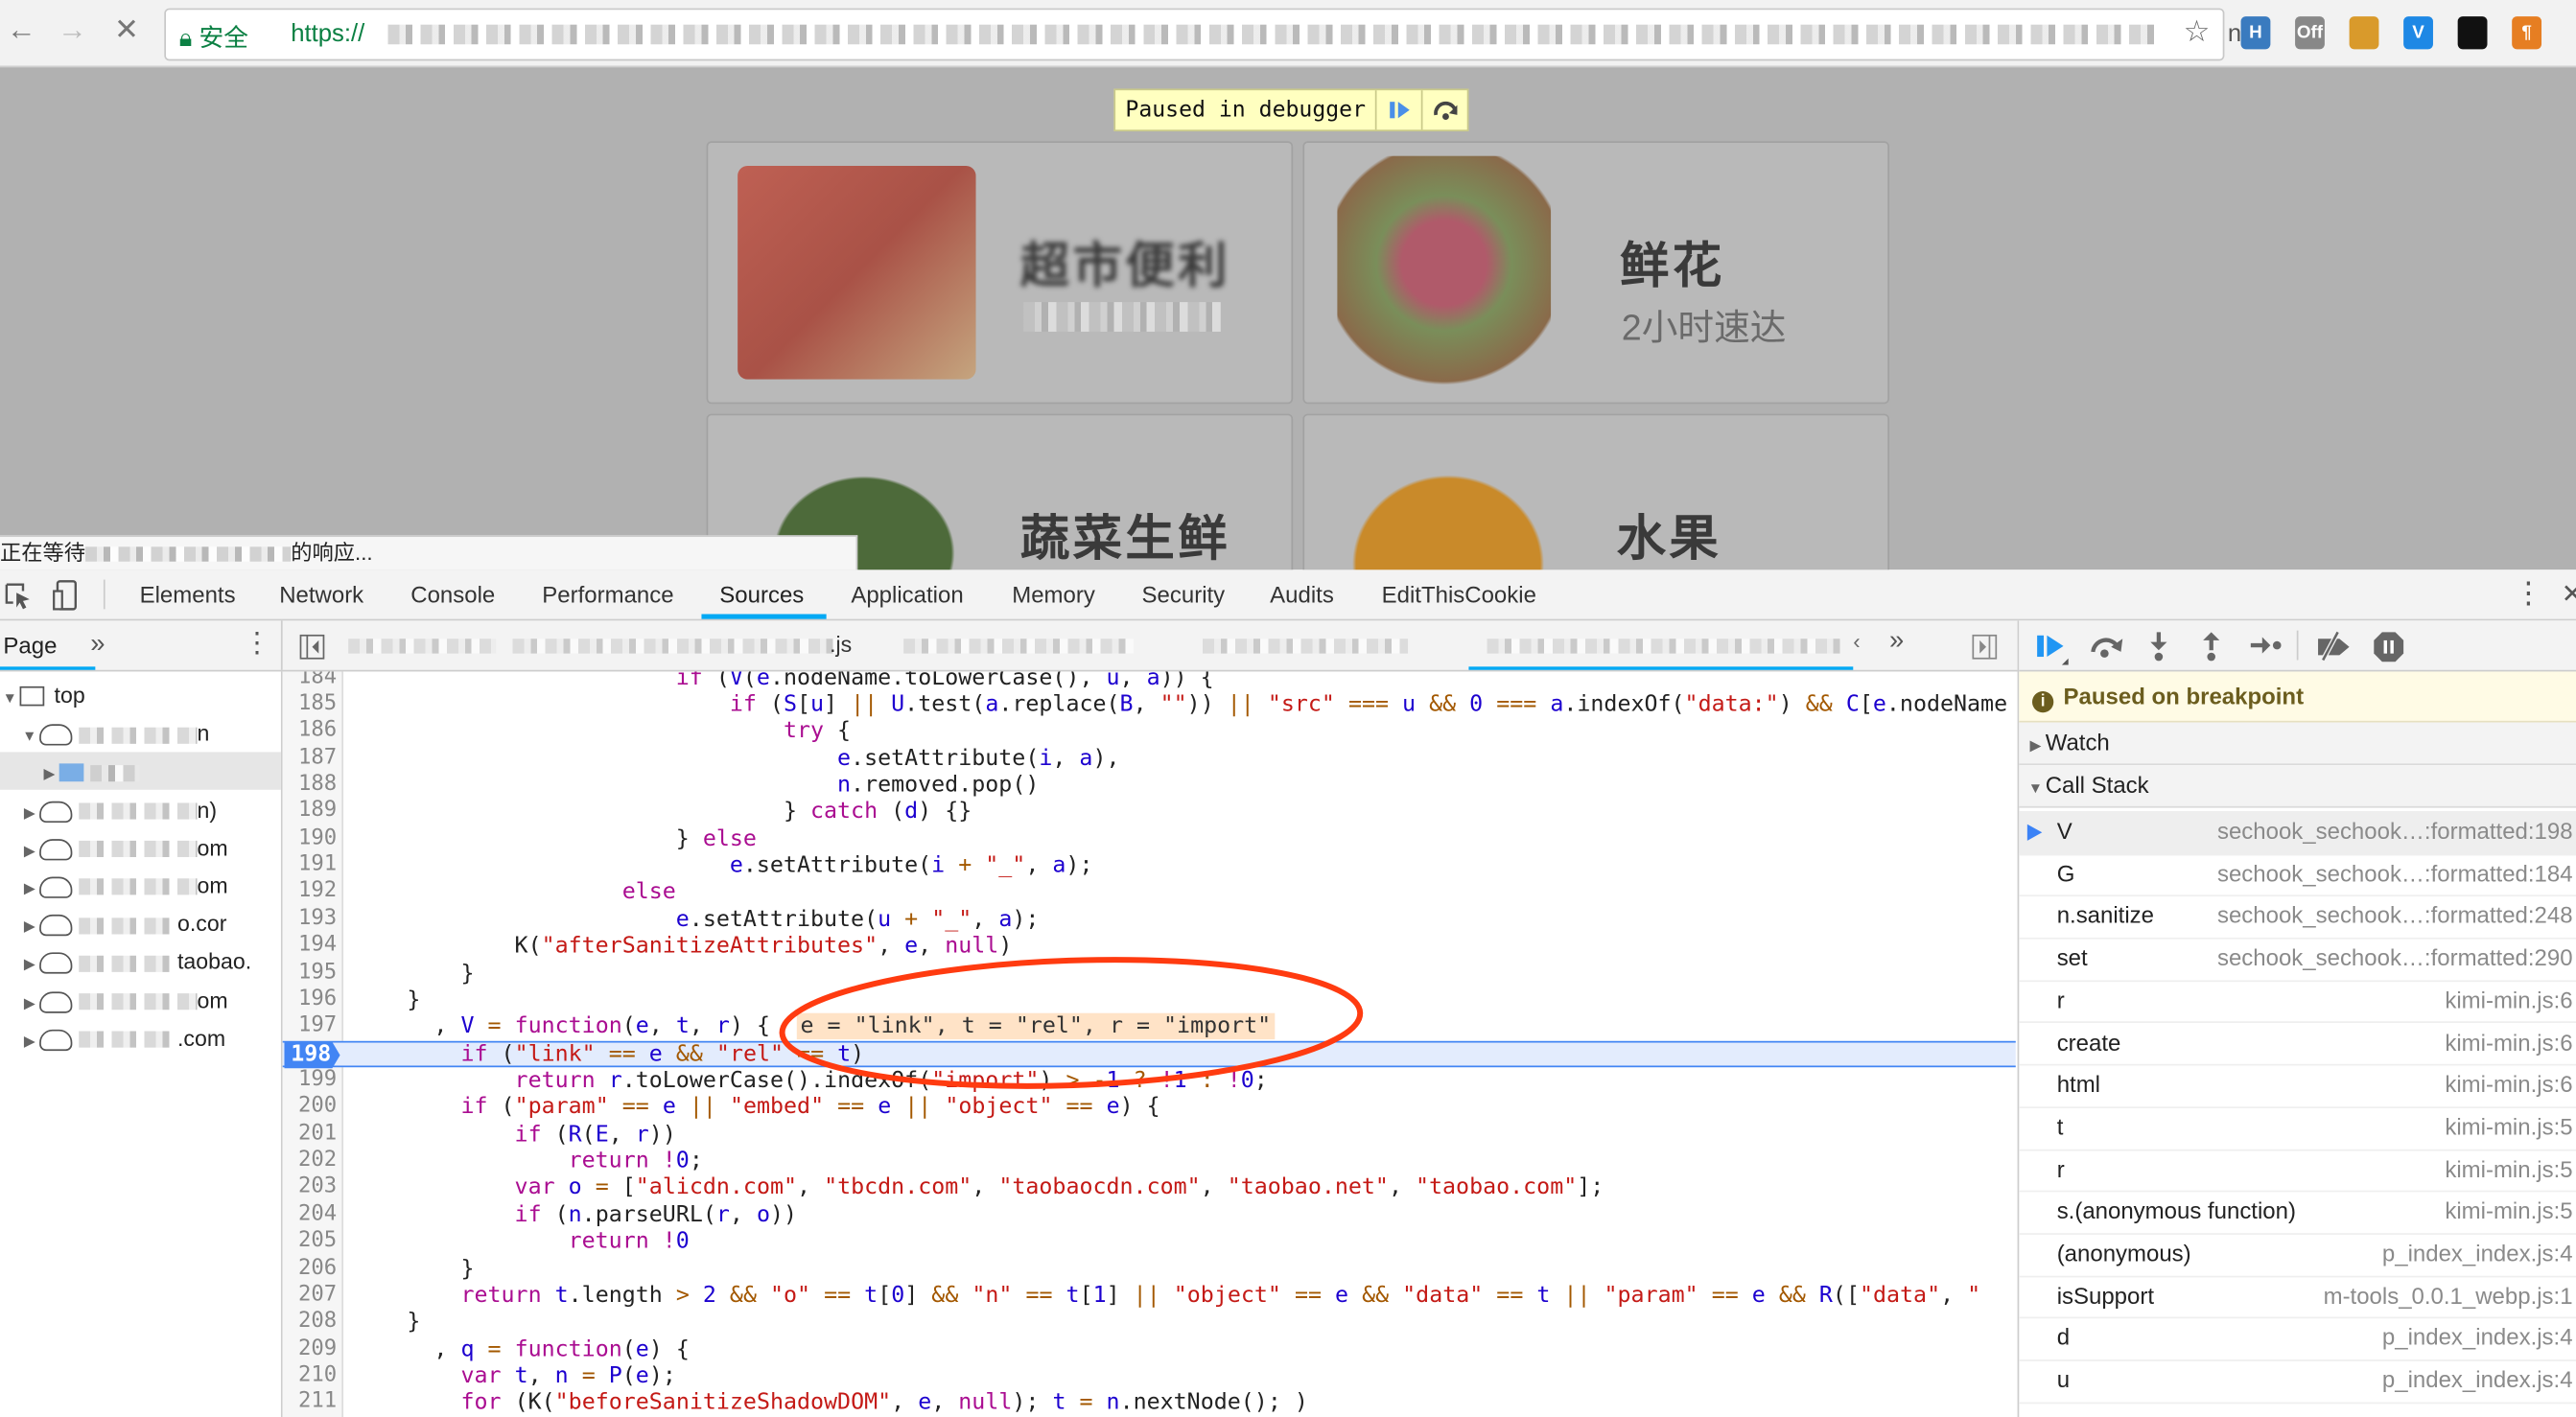 The width and height of the screenshot is (2576, 1417). What do you see at coordinates (1184, 593) in the screenshot?
I see `tab-security: Security` at bounding box center [1184, 593].